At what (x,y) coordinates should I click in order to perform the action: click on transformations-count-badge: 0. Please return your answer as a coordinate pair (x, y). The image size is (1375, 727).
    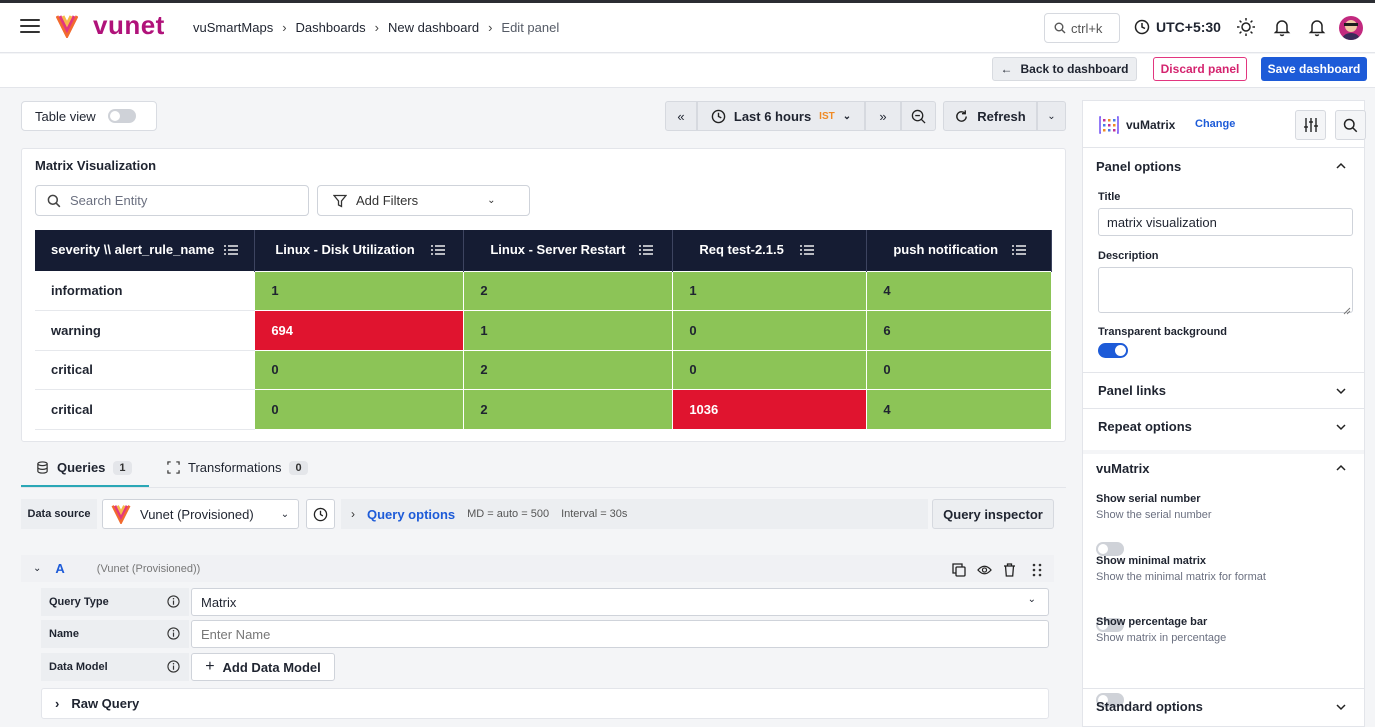
    Looking at the image, I should click on (298, 467).